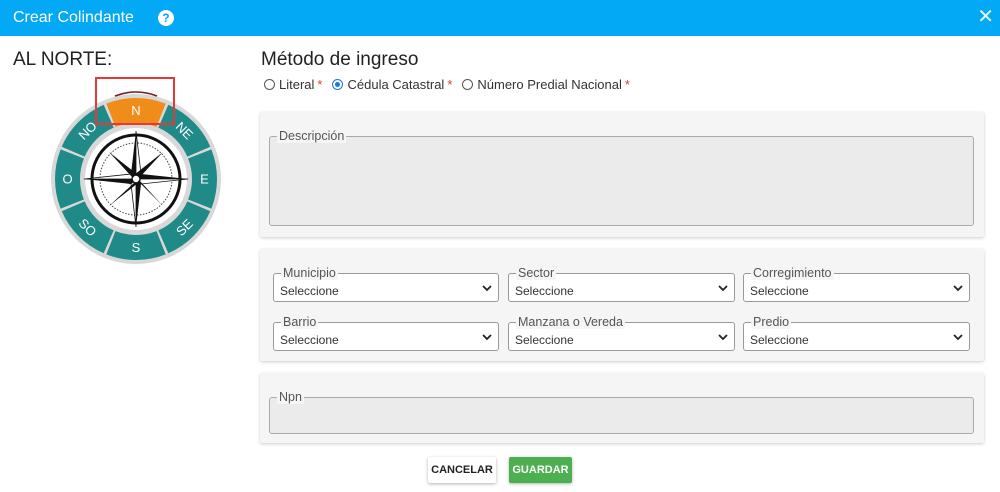 The width and height of the screenshot is (1000, 492). Describe the element at coordinates (792, 273) in the screenshot. I see `corregimiento-label: Corregimiento` at that location.